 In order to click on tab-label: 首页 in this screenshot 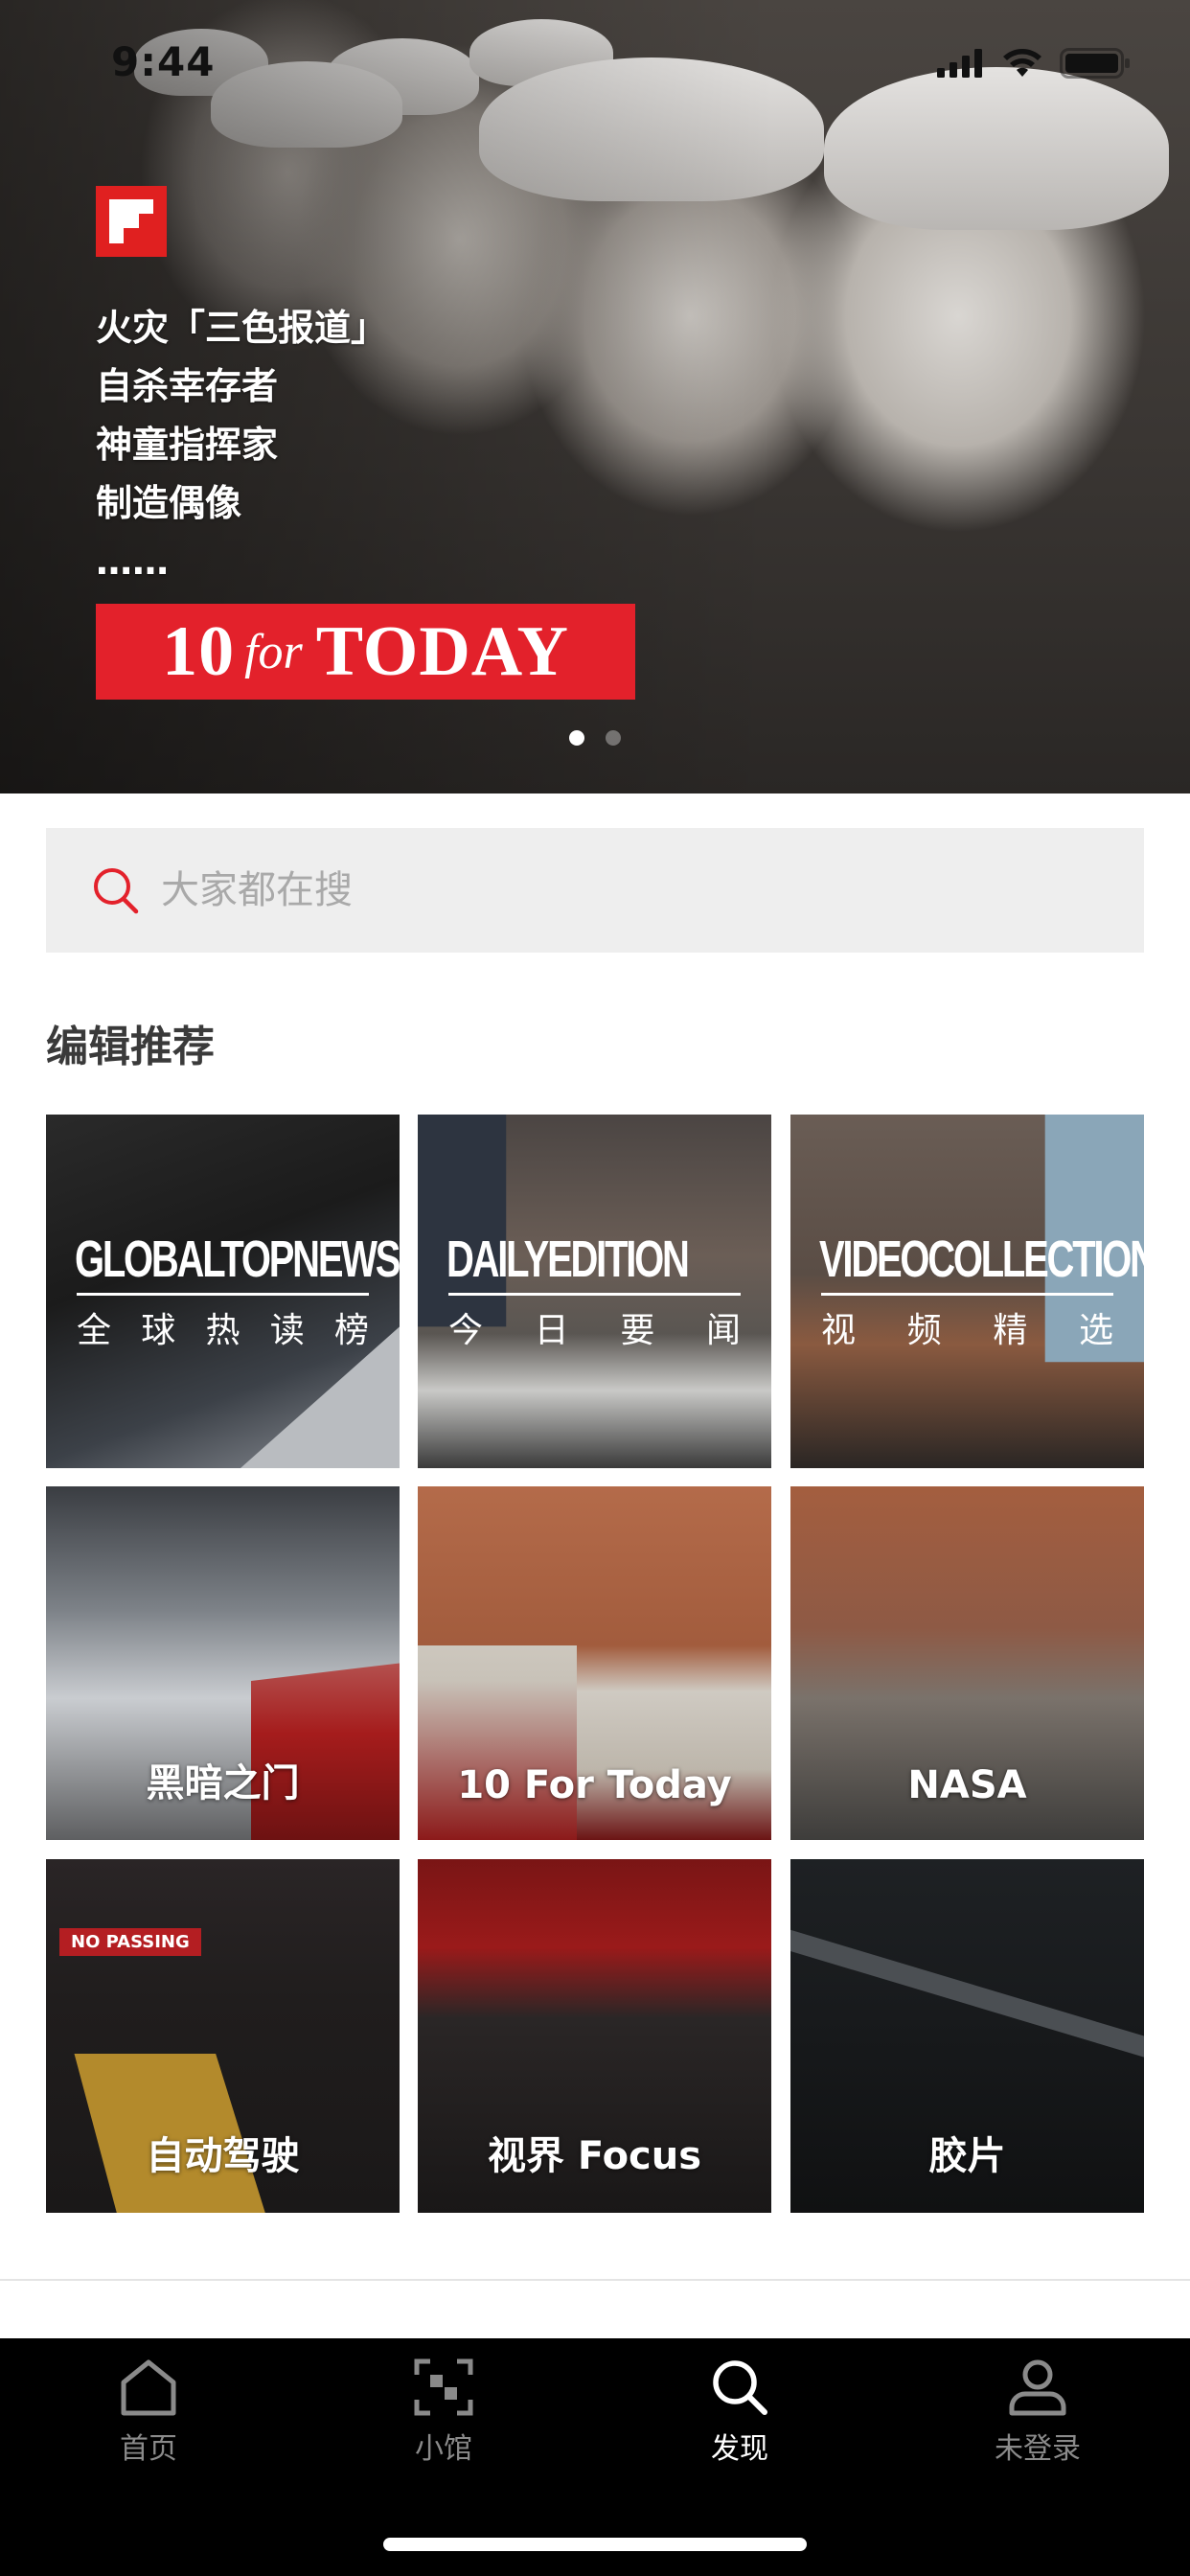, I will do `click(148, 2449)`.